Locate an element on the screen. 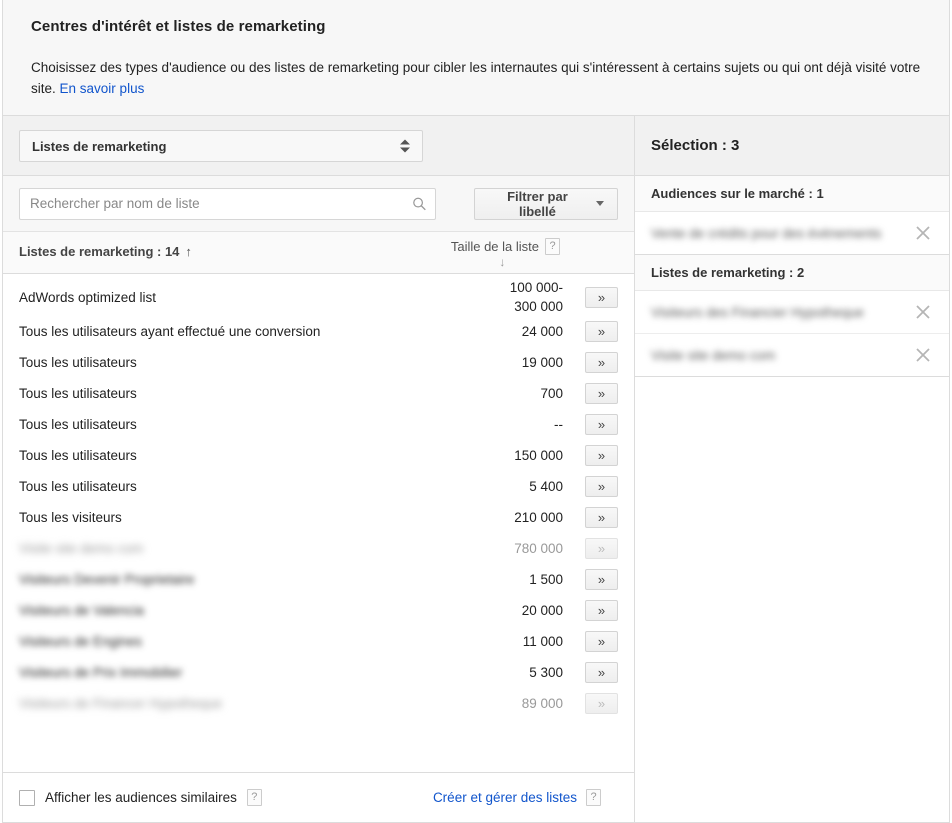  column-header-size: Taille de la liste ? ↓ is located at coordinates (505, 253).